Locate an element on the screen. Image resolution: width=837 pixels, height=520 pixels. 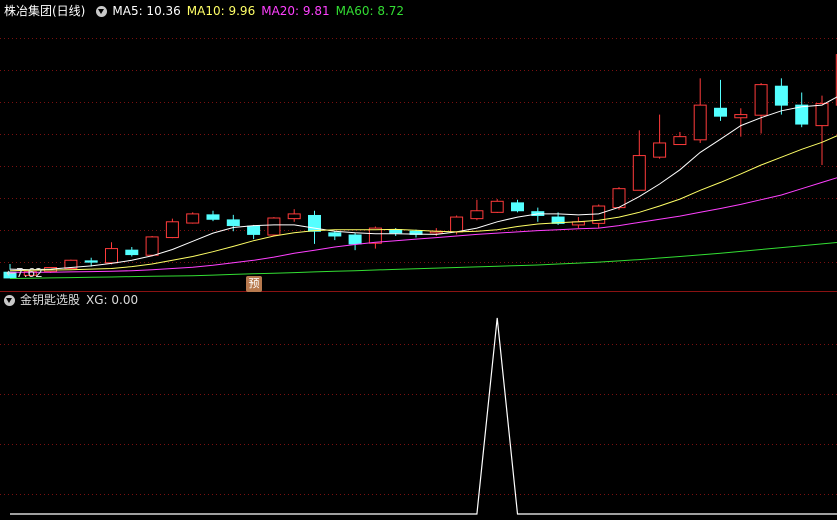
indicator-title: 金钥匙选股 is located at coordinates (50, 300).